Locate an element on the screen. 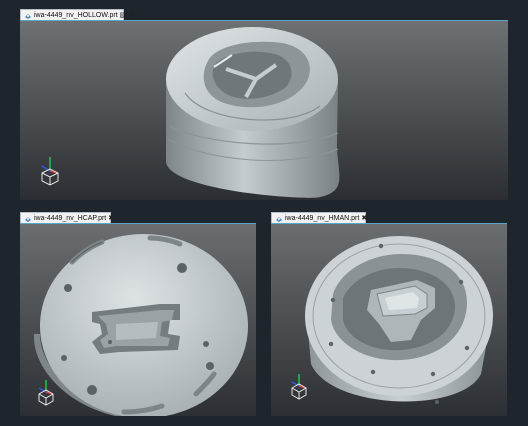 The width and height of the screenshot is (528, 426). tab-label: iwa-4449_nv_HOLLOW.prt is located at coordinates (76, 15).